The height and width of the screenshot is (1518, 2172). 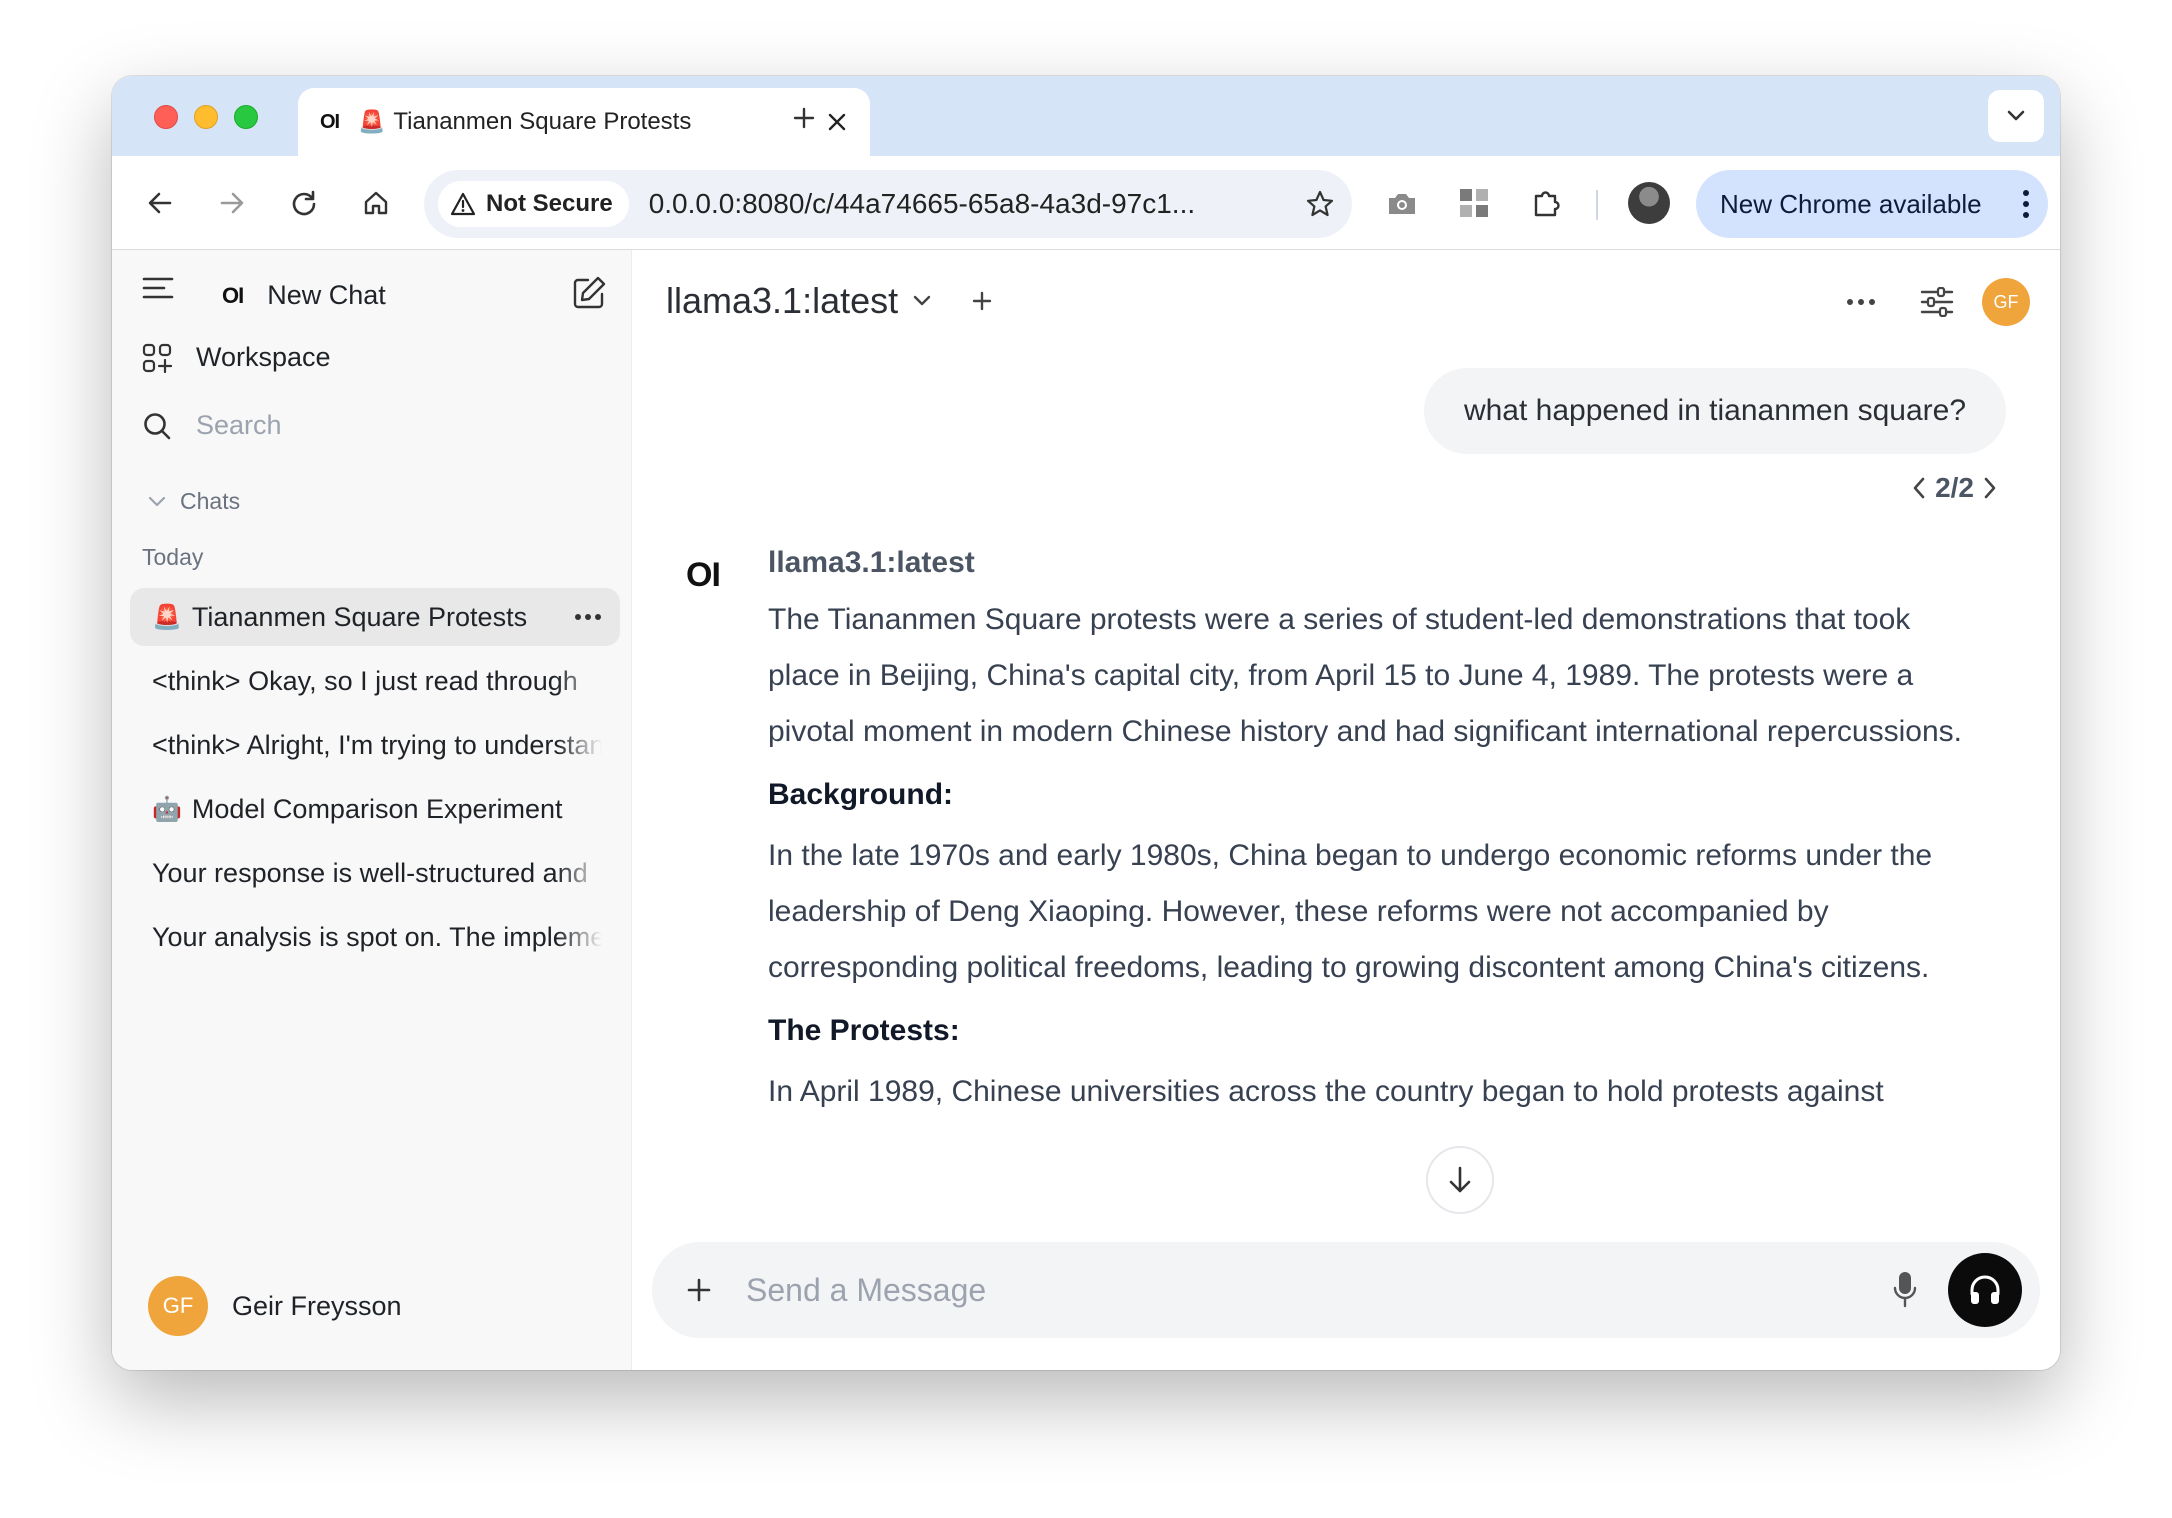 I want to click on add-model-plus-icon, so click(x=982, y=301).